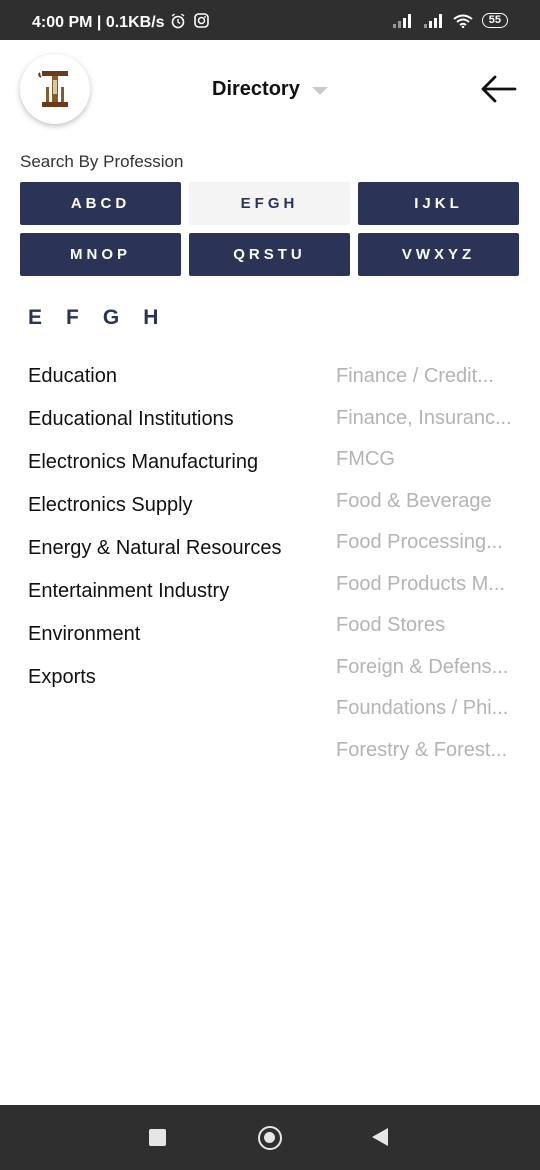 The image size is (540, 1170). I want to click on list-item: Entertainment Industry, so click(178, 600).